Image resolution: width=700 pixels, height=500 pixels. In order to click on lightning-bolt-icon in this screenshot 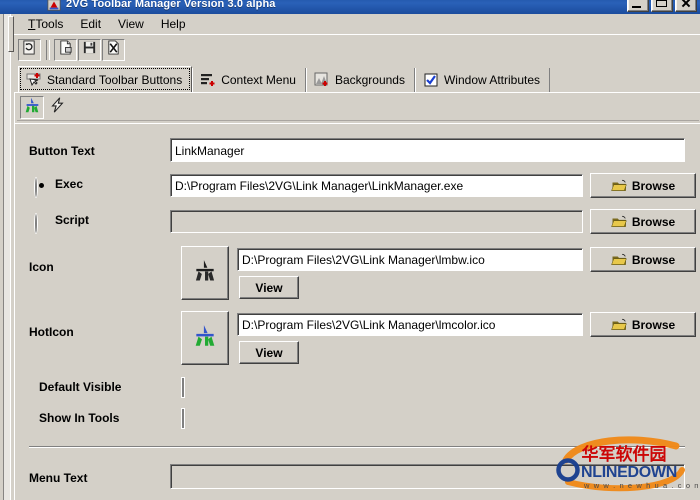, I will do `click(57, 107)`.